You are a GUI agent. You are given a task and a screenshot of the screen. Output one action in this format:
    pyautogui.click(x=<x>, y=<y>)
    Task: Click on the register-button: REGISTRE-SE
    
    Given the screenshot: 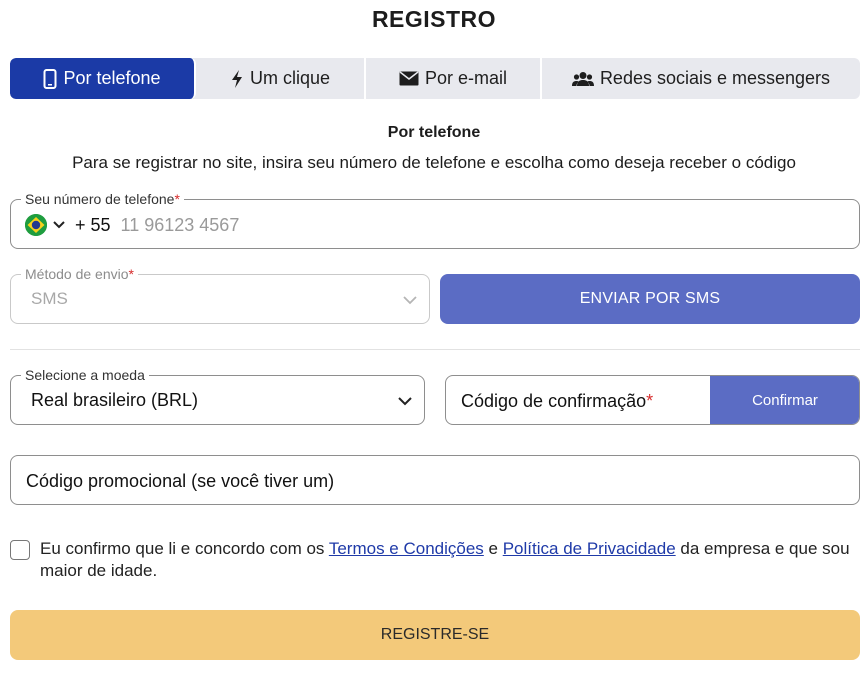 What is the action you would take?
    pyautogui.click(x=435, y=635)
    